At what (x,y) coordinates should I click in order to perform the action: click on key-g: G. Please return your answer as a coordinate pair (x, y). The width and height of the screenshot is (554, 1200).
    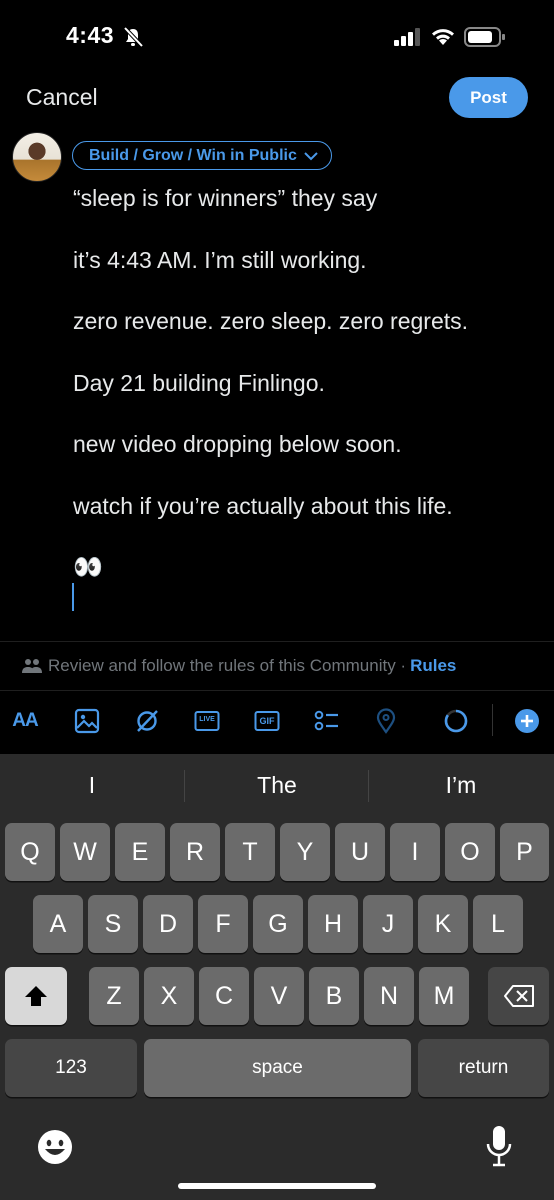
    Looking at the image, I should click on (278, 924).